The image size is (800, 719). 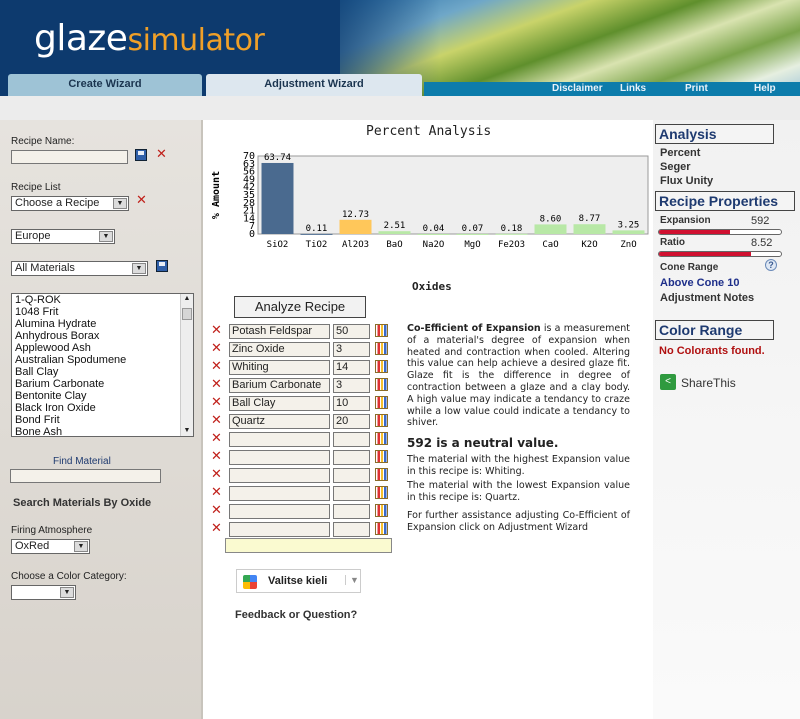 What do you see at coordinates (187, 314) in the screenshot?
I see `scroll-thumb` at bounding box center [187, 314].